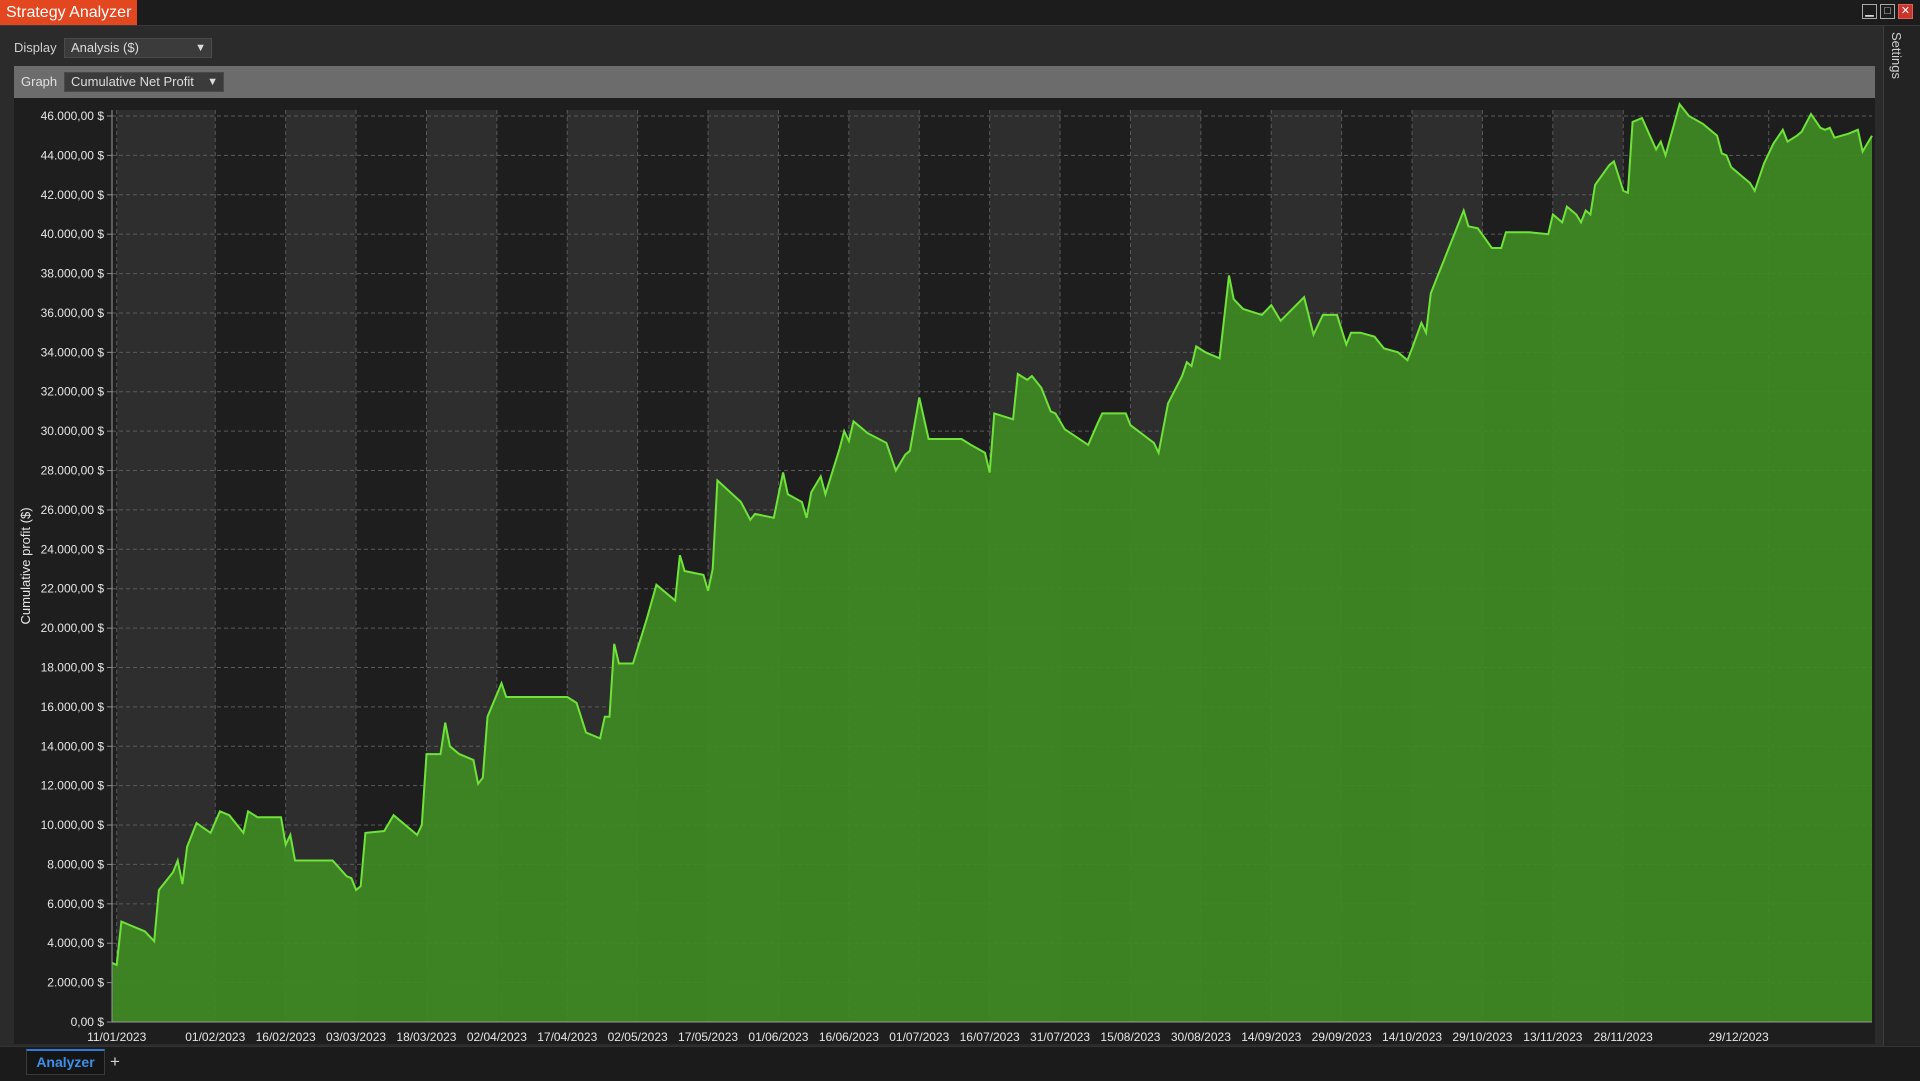 This screenshot has width=1920, height=1081. Describe the element at coordinates (426, 1037) in the screenshot. I see `x-tick-label: 18/03/2023` at that location.